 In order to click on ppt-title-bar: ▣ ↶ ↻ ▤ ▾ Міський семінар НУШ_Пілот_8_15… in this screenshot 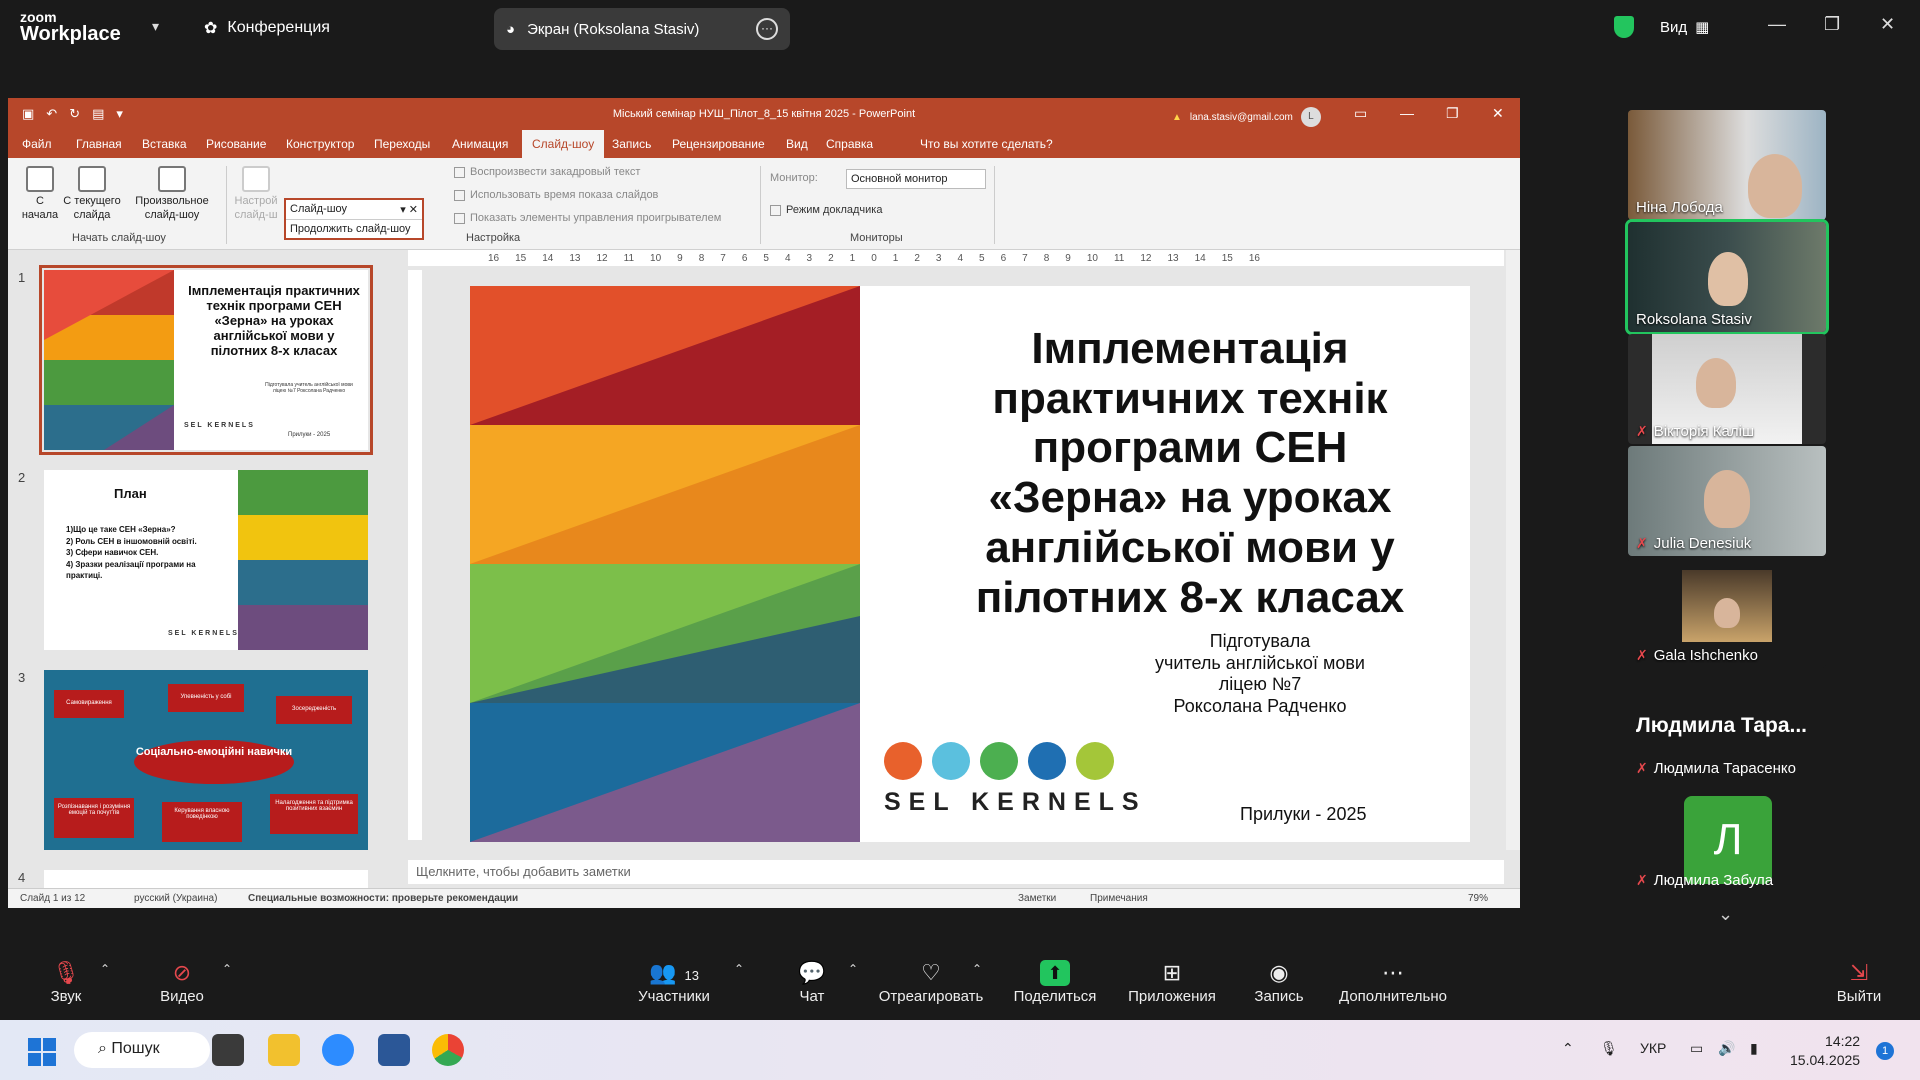, I will do `click(764, 114)`.